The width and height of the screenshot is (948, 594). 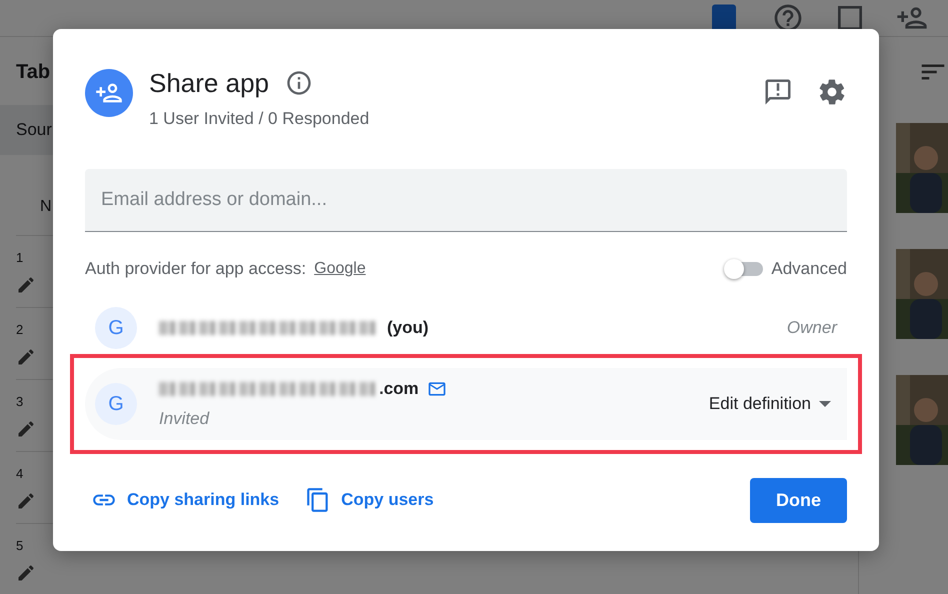 I want to click on dialog-title: Share app, so click(x=209, y=83).